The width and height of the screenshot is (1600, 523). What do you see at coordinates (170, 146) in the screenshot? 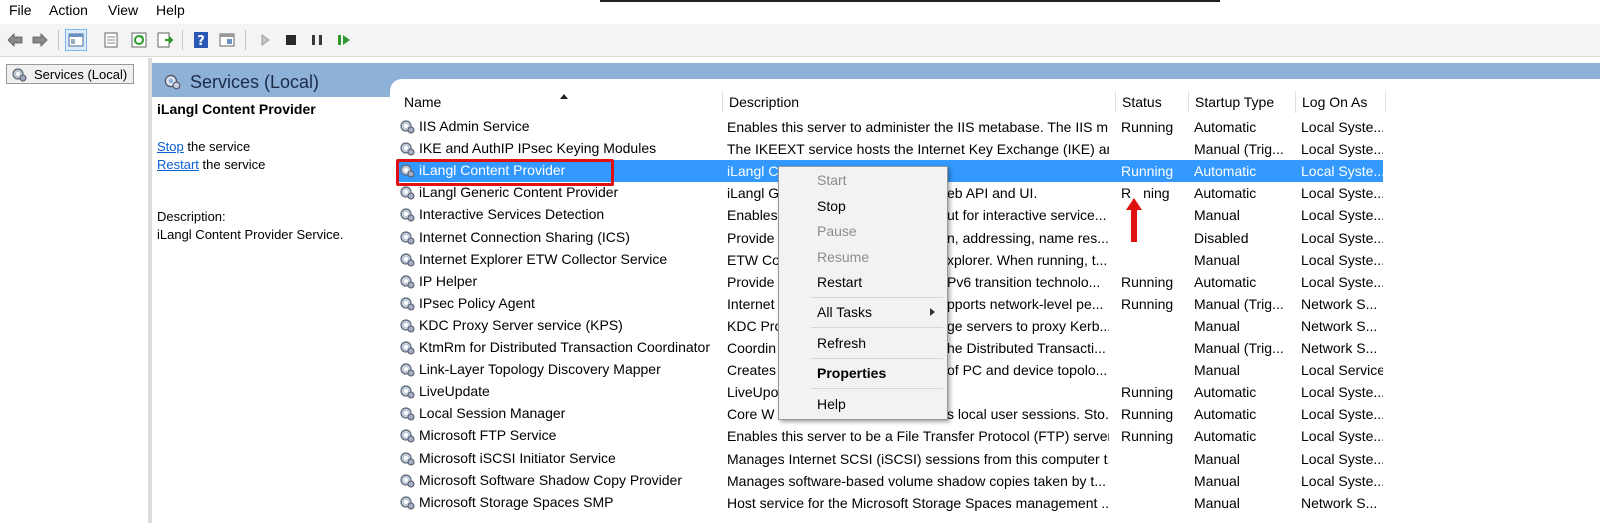
I see `stop-service-link: Stop` at bounding box center [170, 146].